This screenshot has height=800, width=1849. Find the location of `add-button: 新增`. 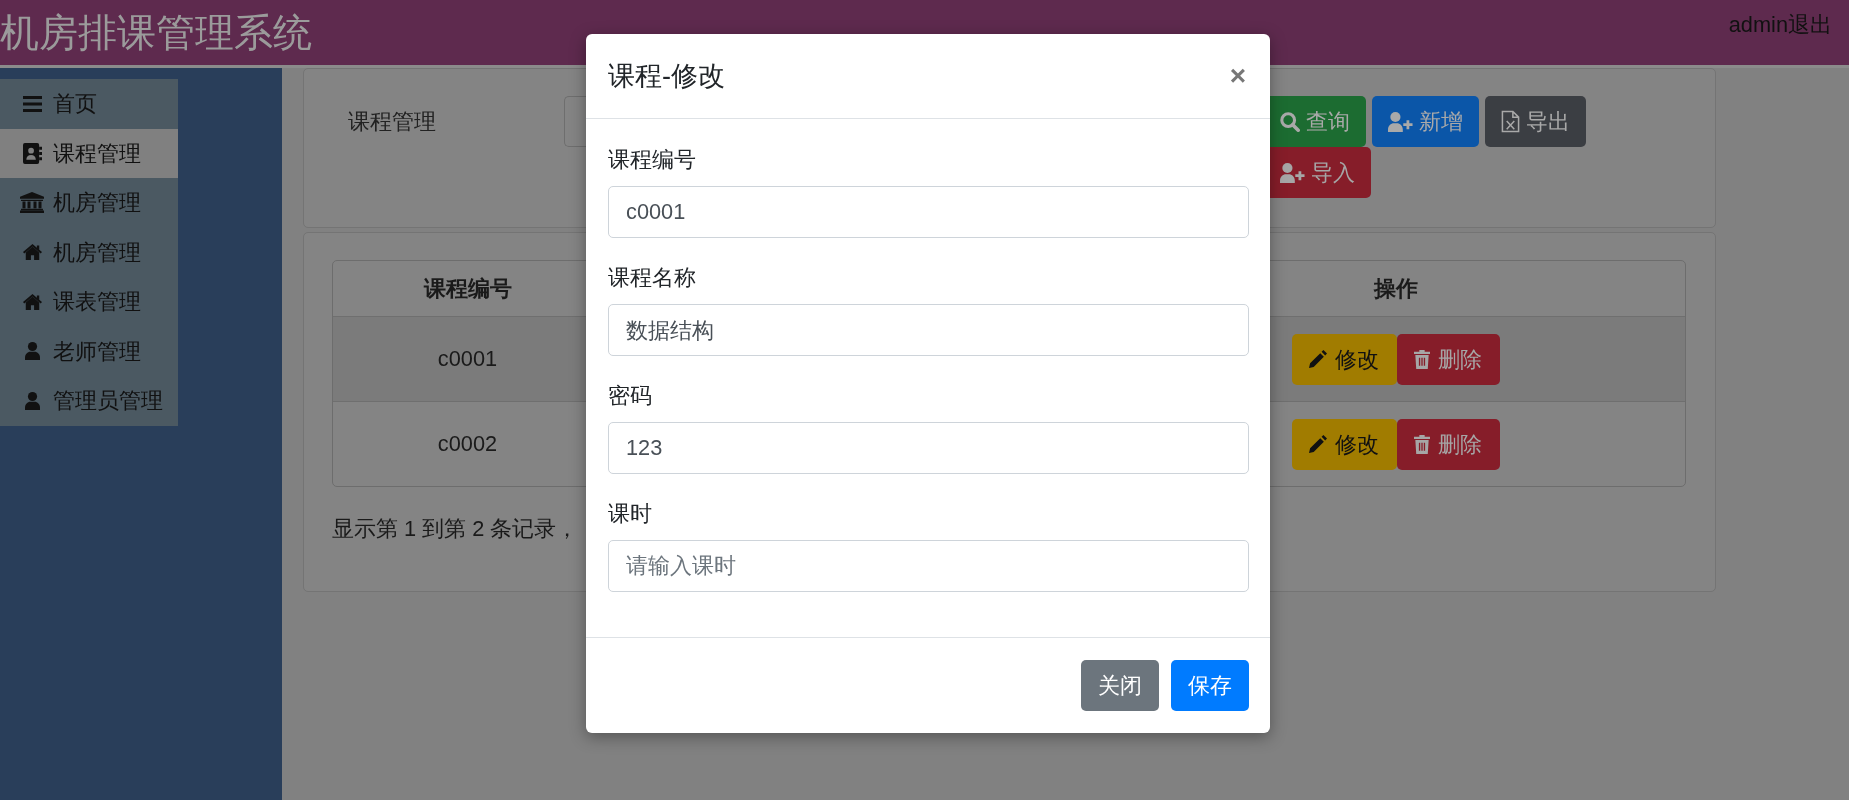

add-button: 新增 is located at coordinates (1425, 121).